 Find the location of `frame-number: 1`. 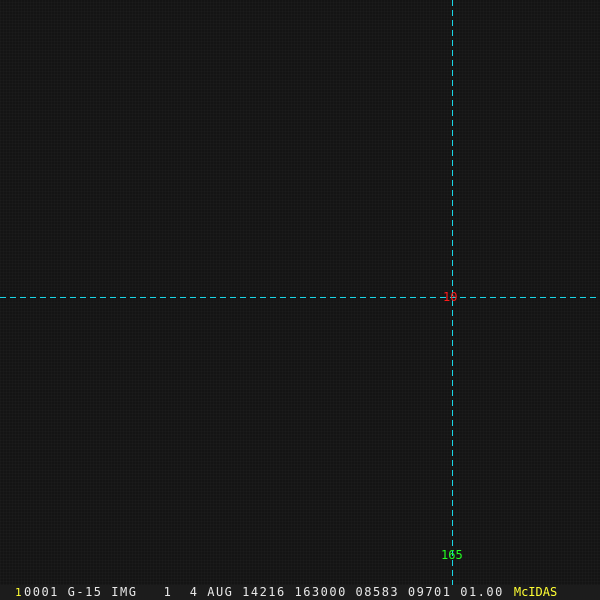

frame-number: 1 is located at coordinates (18, 592).